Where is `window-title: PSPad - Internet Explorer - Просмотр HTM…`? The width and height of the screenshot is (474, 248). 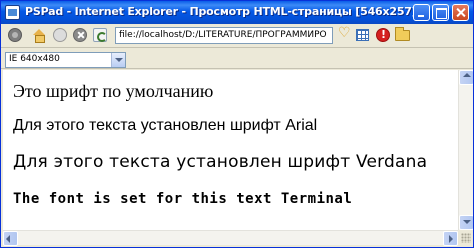
window-title: PSPad - Internet Explorer - Просмотр HTM… is located at coordinates (221, 11).